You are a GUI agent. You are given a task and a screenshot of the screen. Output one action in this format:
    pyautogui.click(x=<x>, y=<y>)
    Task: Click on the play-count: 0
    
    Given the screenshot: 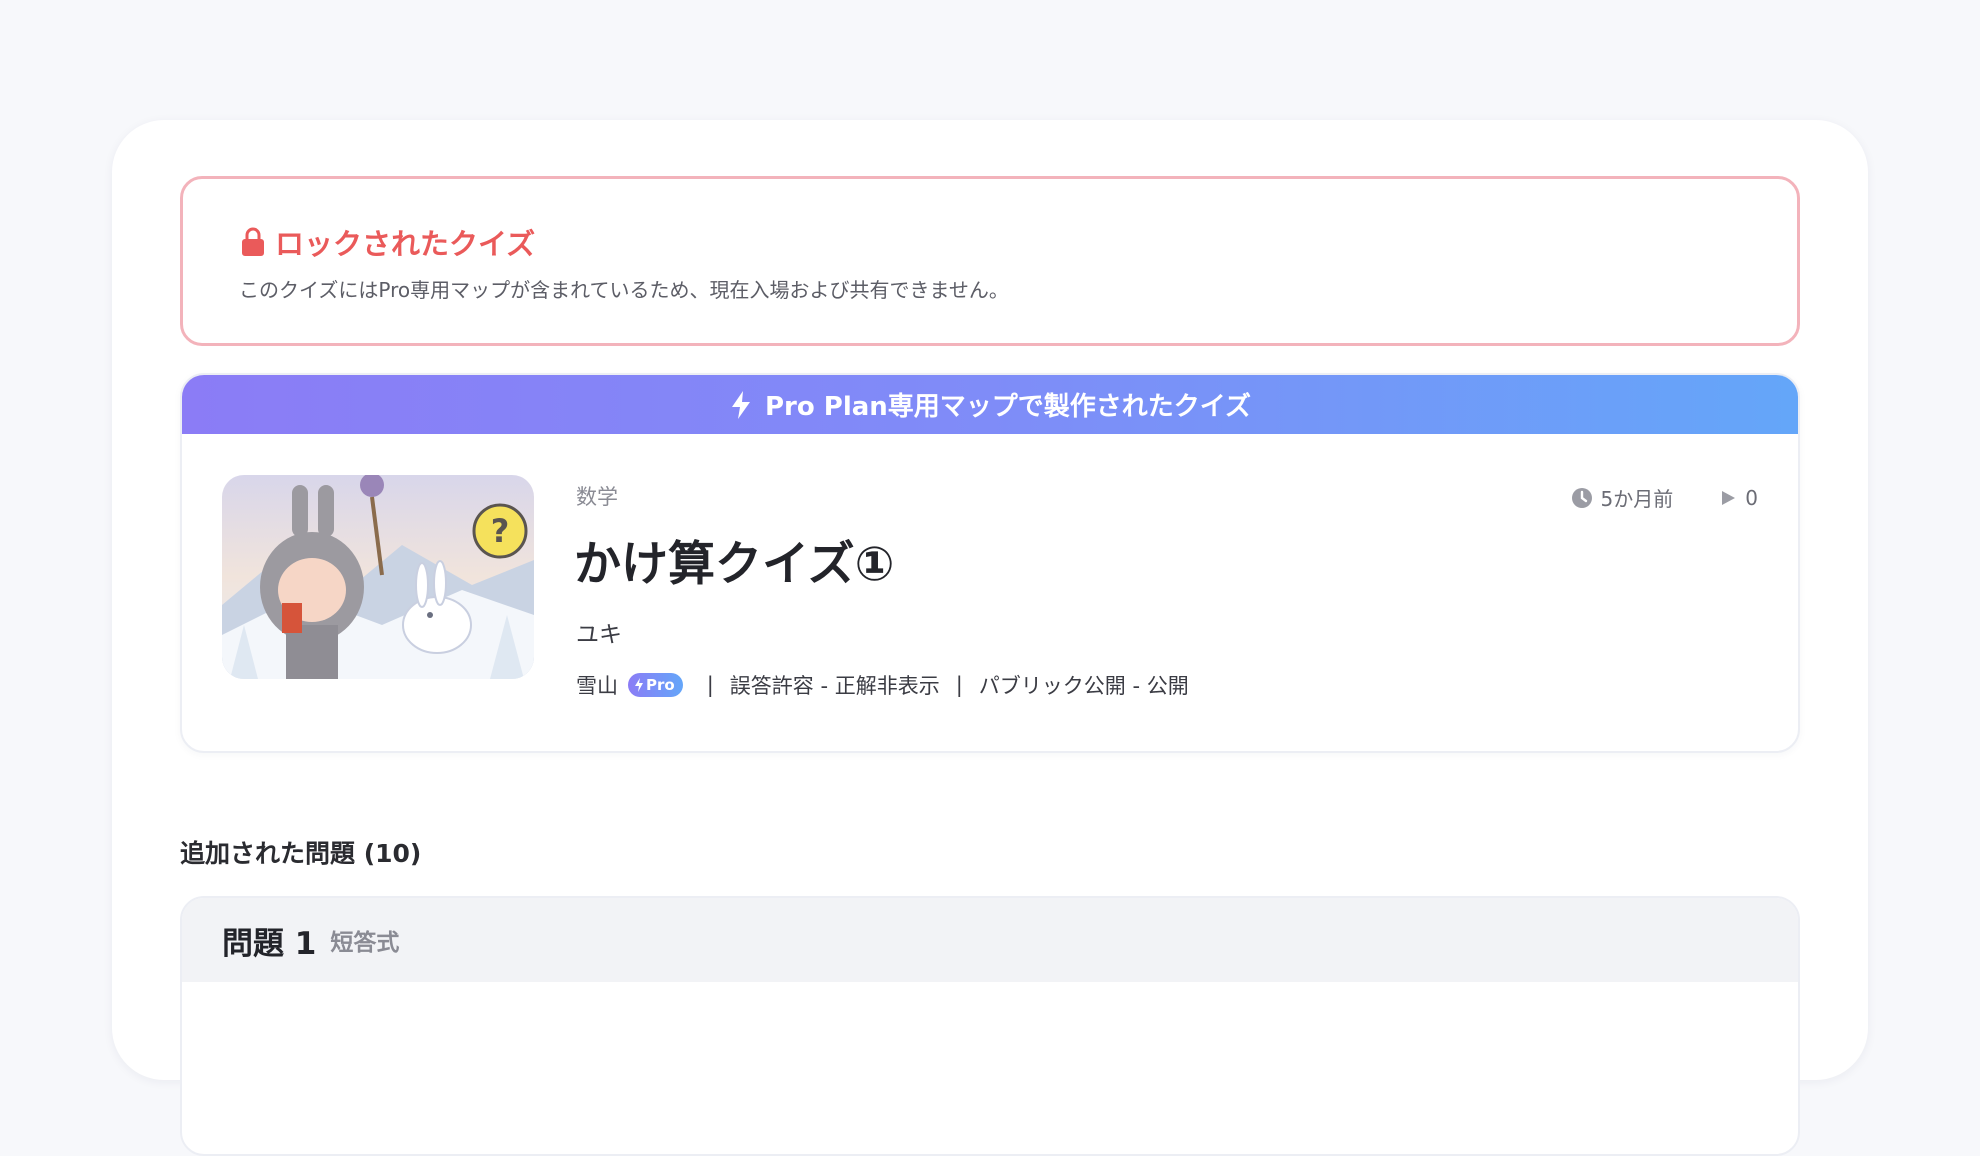 What is the action you would take?
    pyautogui.click(x=1751, y=497)
    